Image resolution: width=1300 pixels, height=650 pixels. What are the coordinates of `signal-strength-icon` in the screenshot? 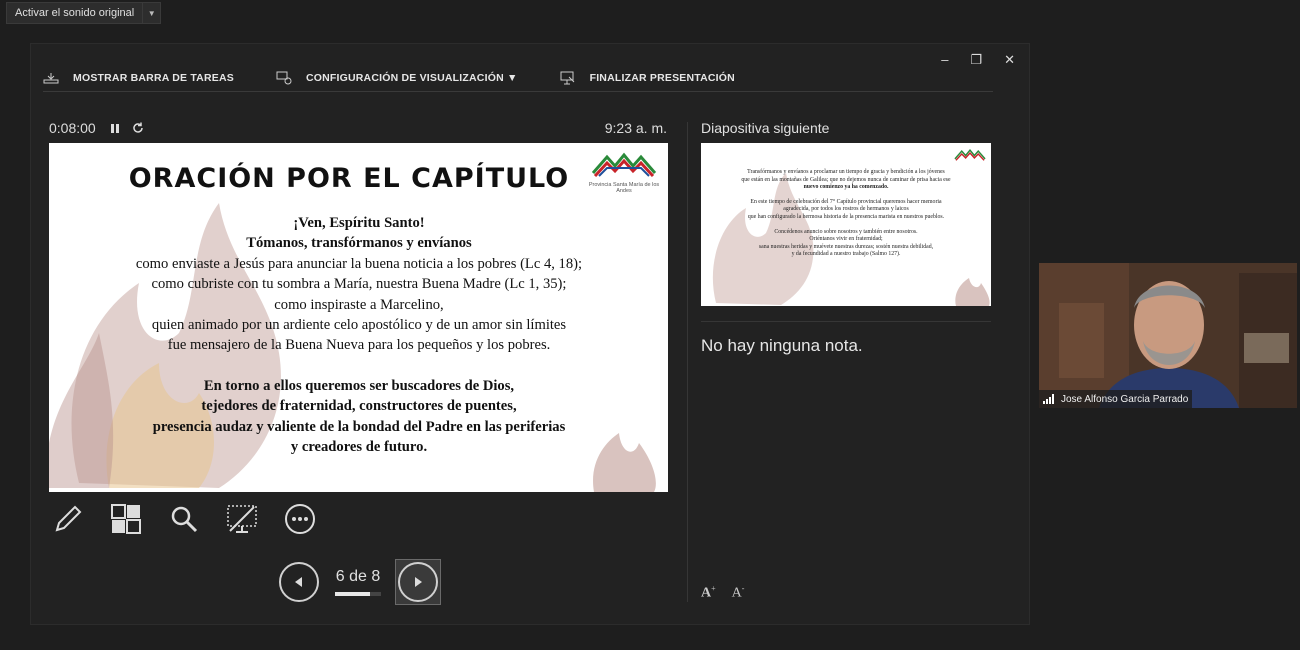 It's located at (1048, 399).